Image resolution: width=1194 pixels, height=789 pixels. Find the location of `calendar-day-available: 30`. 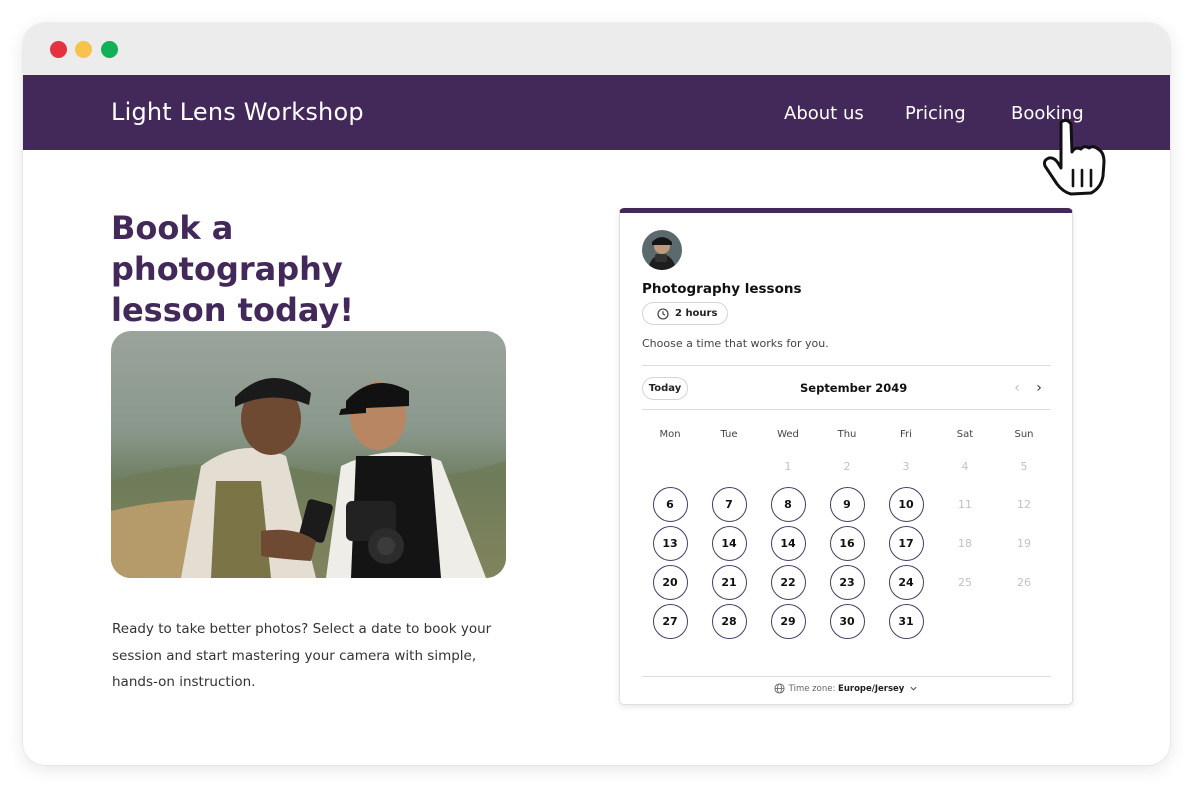

calendar-day-available: 30 is located at coordinates (847, 621).